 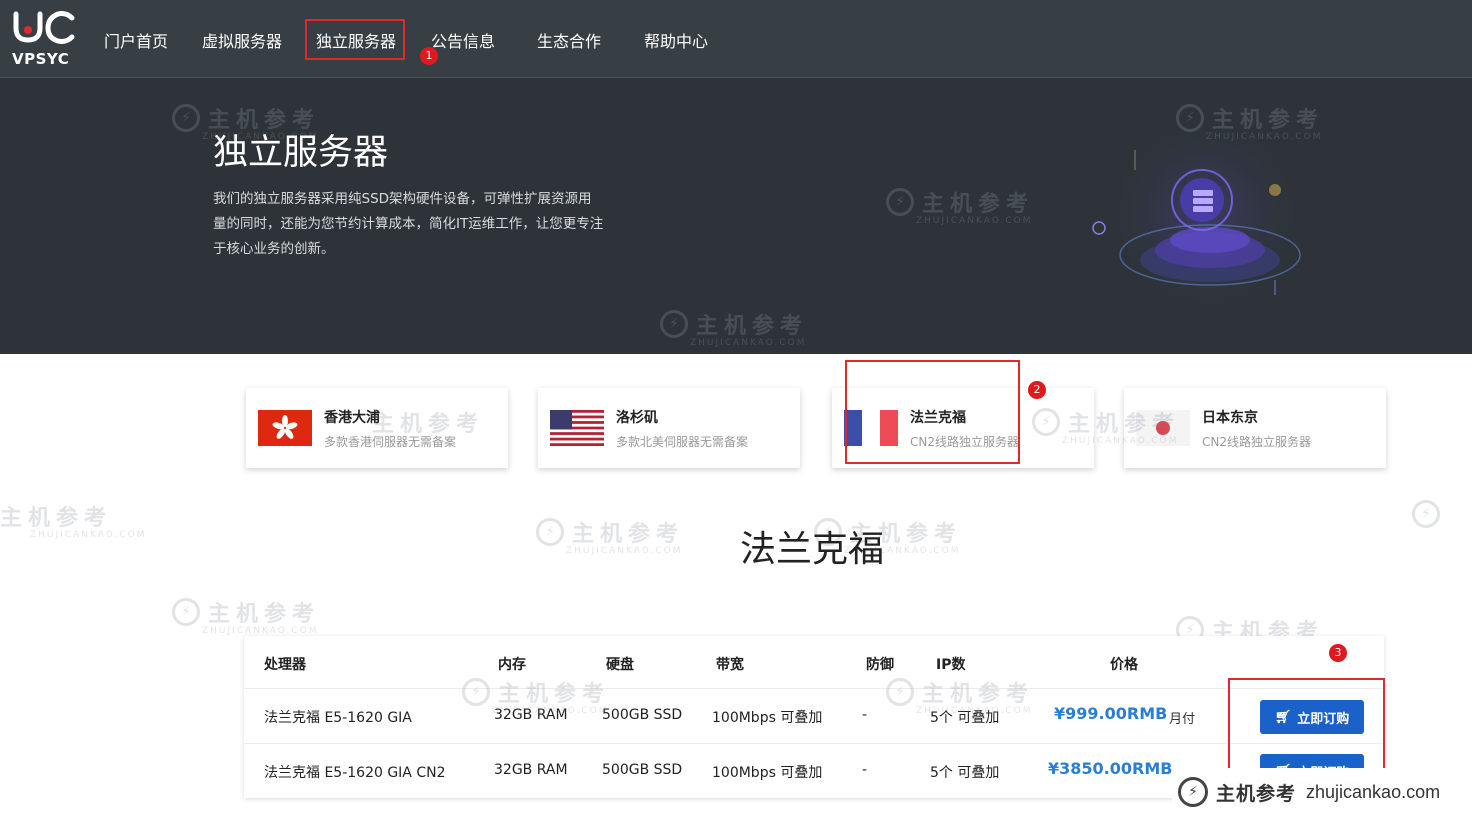 I want to click on server-illustration, so click(x=1205, y=215).